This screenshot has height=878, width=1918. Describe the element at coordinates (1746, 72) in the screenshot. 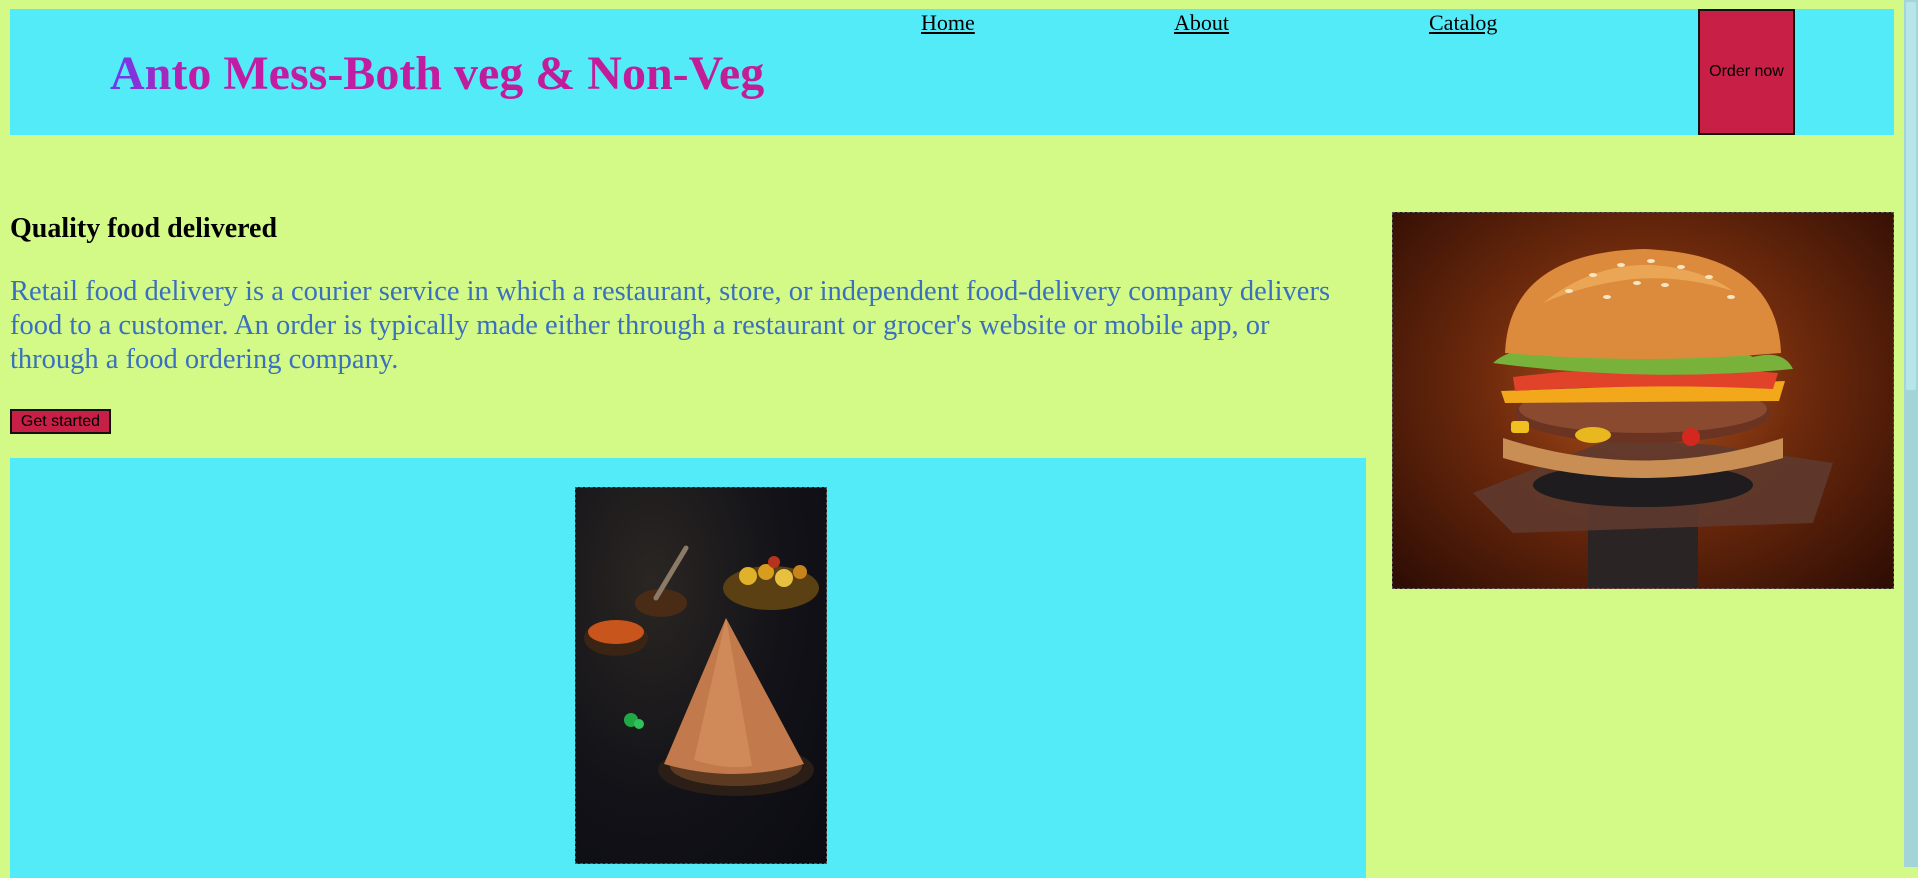

I see `order-now-button: Order now` at that location.